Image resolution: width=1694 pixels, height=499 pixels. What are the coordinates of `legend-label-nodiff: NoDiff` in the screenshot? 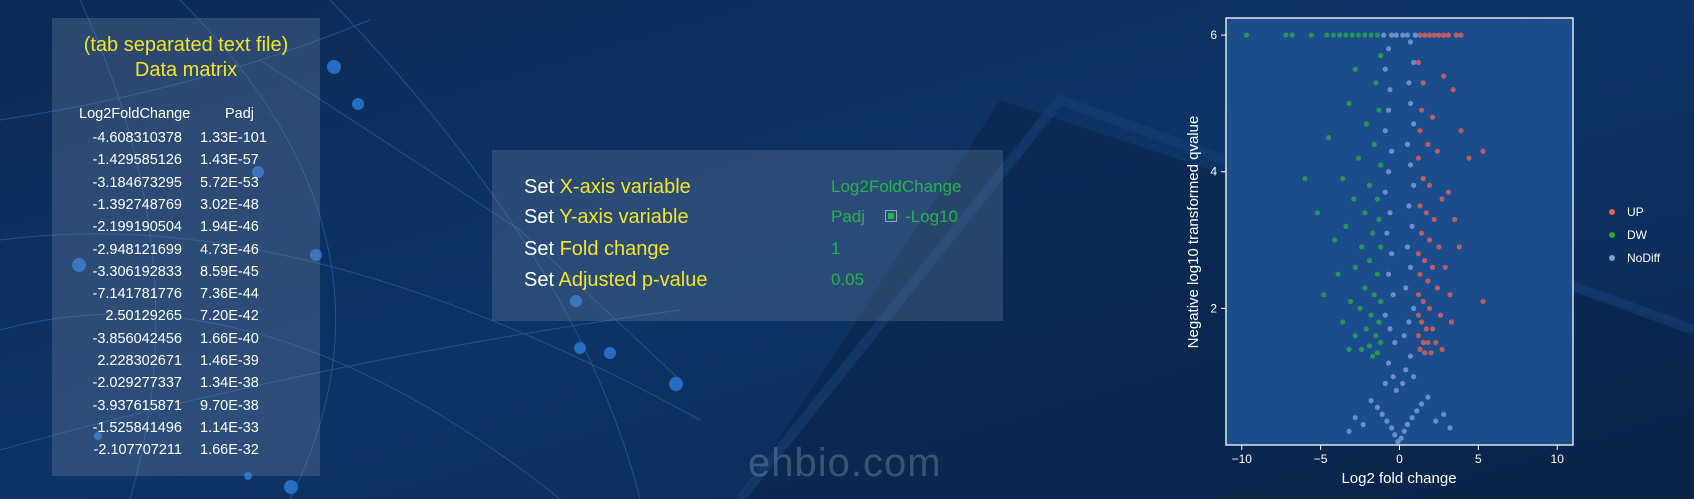 It's located at (1644, 258).